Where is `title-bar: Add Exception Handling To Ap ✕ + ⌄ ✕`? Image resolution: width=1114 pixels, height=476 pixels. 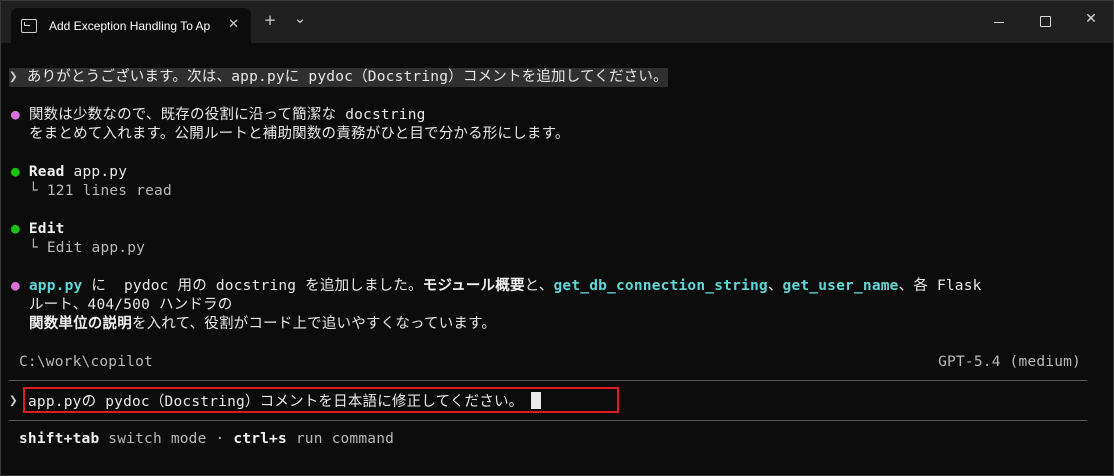 title-bar: Add Exception Handling To Ap ✕ + ⌄ ✕ is located at coordinates (557, 22).